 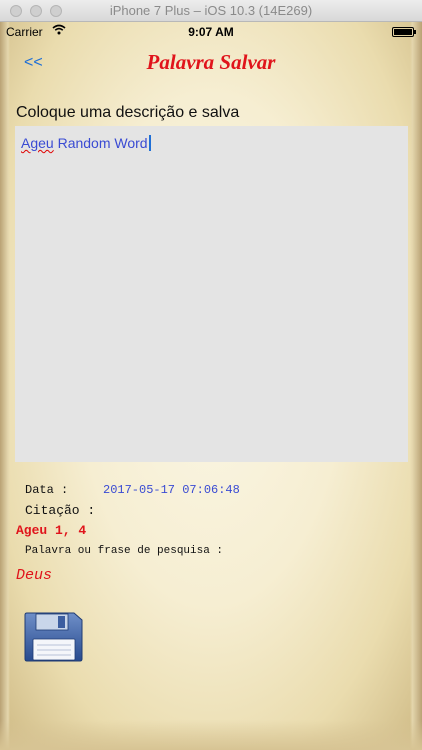 What do you see at coordinates (100, 143) in the screenshot?
I see `description-text-rest: Random Word` at bounding box center [100, 143].